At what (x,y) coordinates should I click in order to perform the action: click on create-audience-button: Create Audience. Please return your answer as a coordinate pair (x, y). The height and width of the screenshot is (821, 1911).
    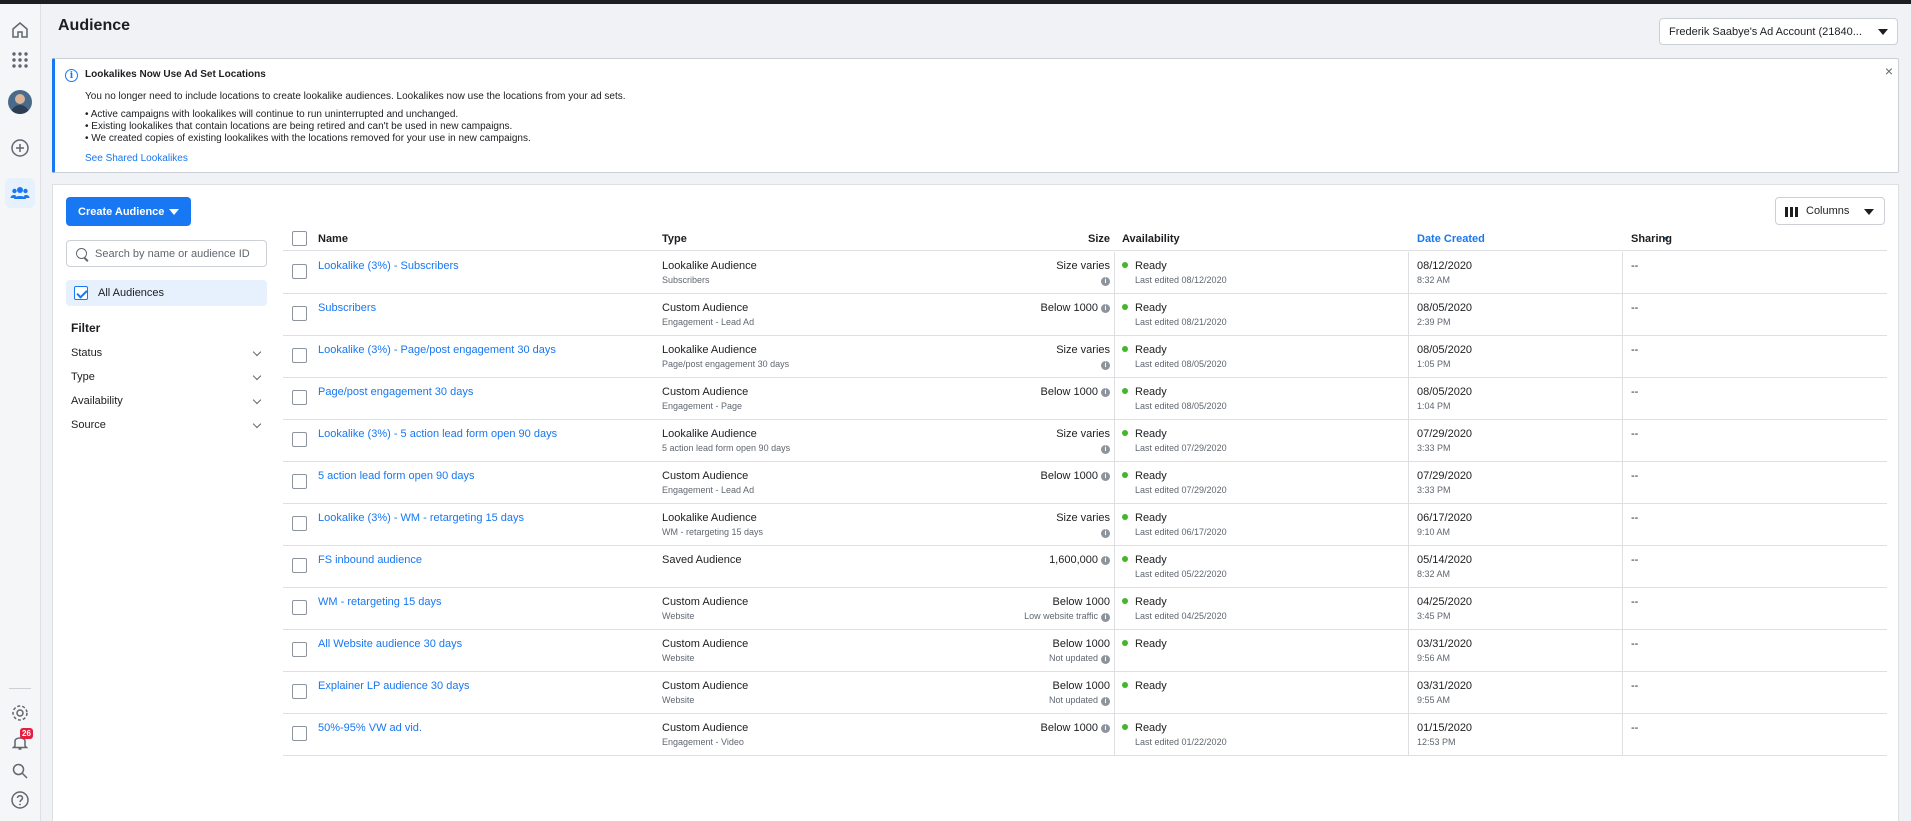
    Looking at the image, I should click on (128, 211).